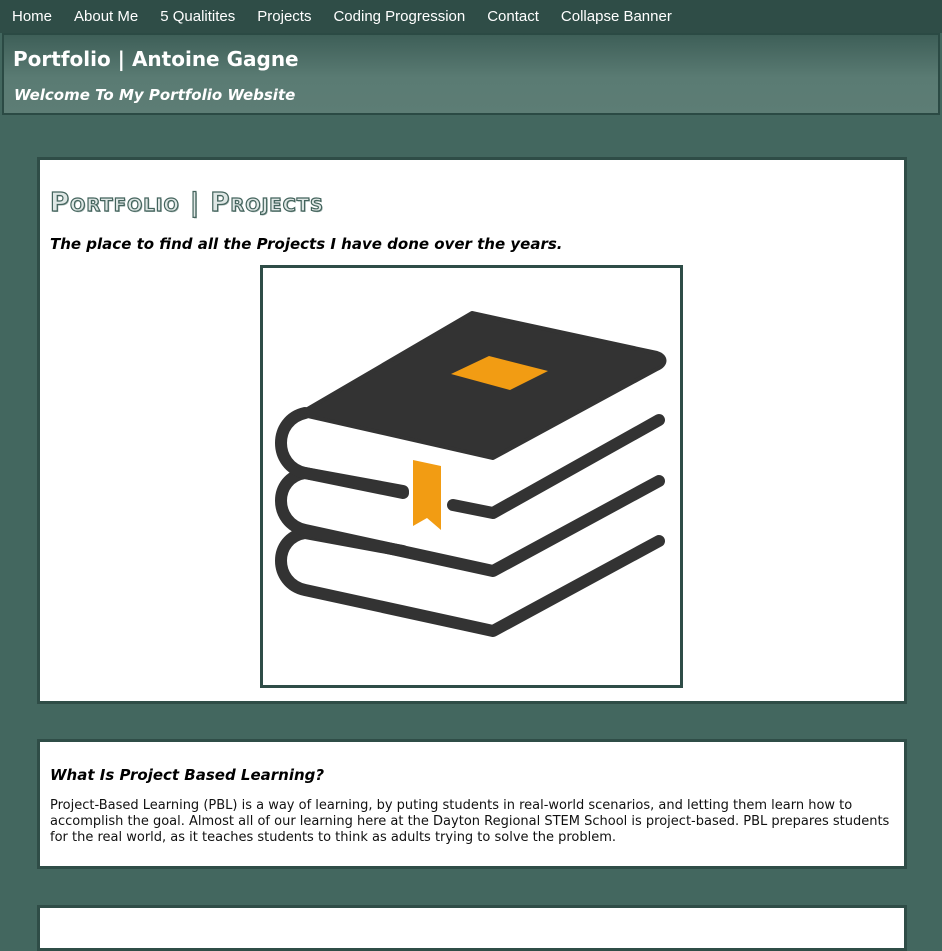 Image resolution: width=942 pixels, height=951 pixels. What do you see at coordinates (187, 775) in the screenshot?
I see `pbl-heading: What Is Project Based Learning?` at bounding box center [187, 775].